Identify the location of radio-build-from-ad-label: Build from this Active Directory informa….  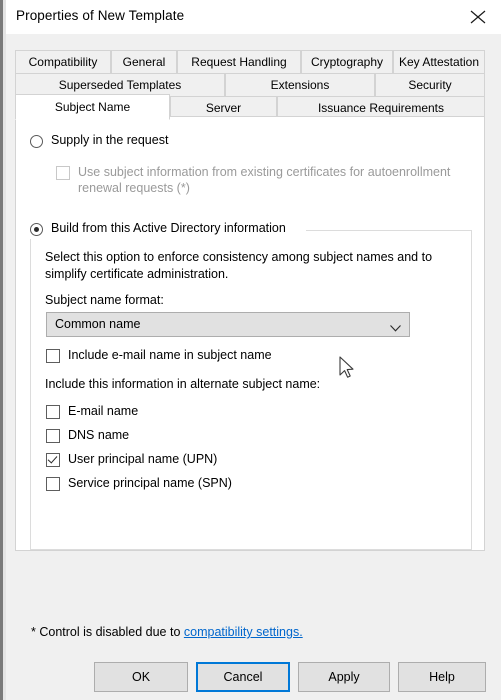
(168, 228).